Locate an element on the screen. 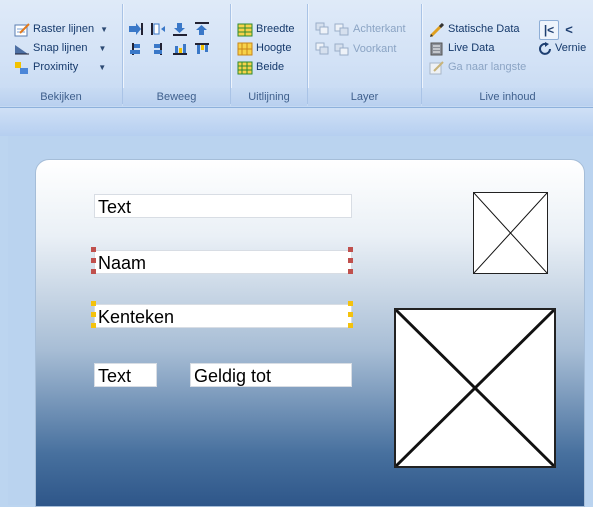 The width and height of the screenshot is (593, 507). group-layer: Achterkant Voorkant Layer is located at coordinates (364, 53).